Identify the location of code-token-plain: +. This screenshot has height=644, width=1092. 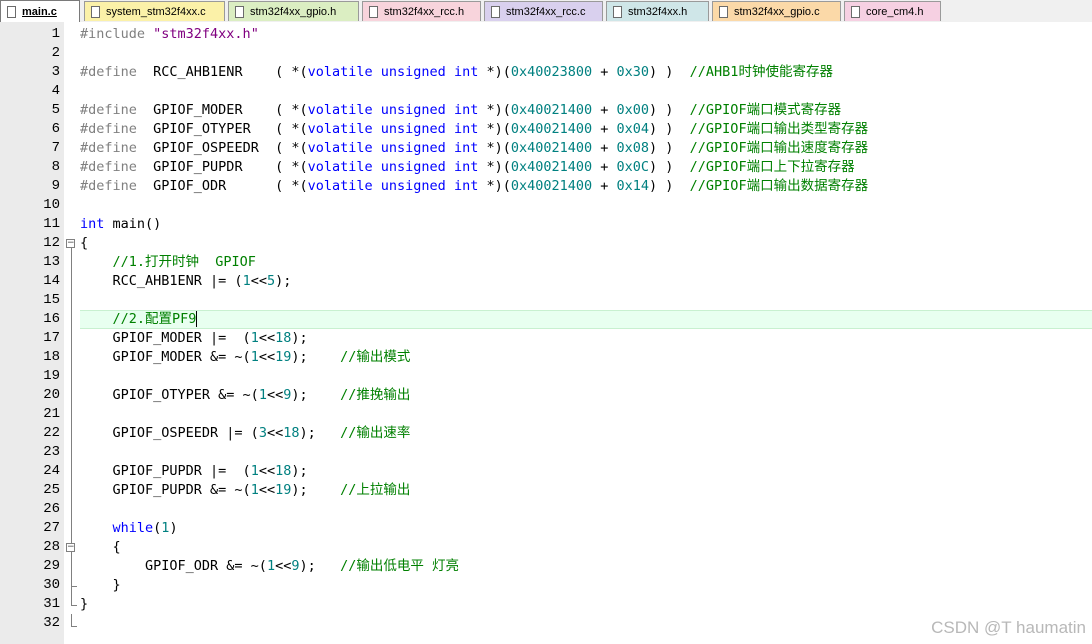
(604, 129).